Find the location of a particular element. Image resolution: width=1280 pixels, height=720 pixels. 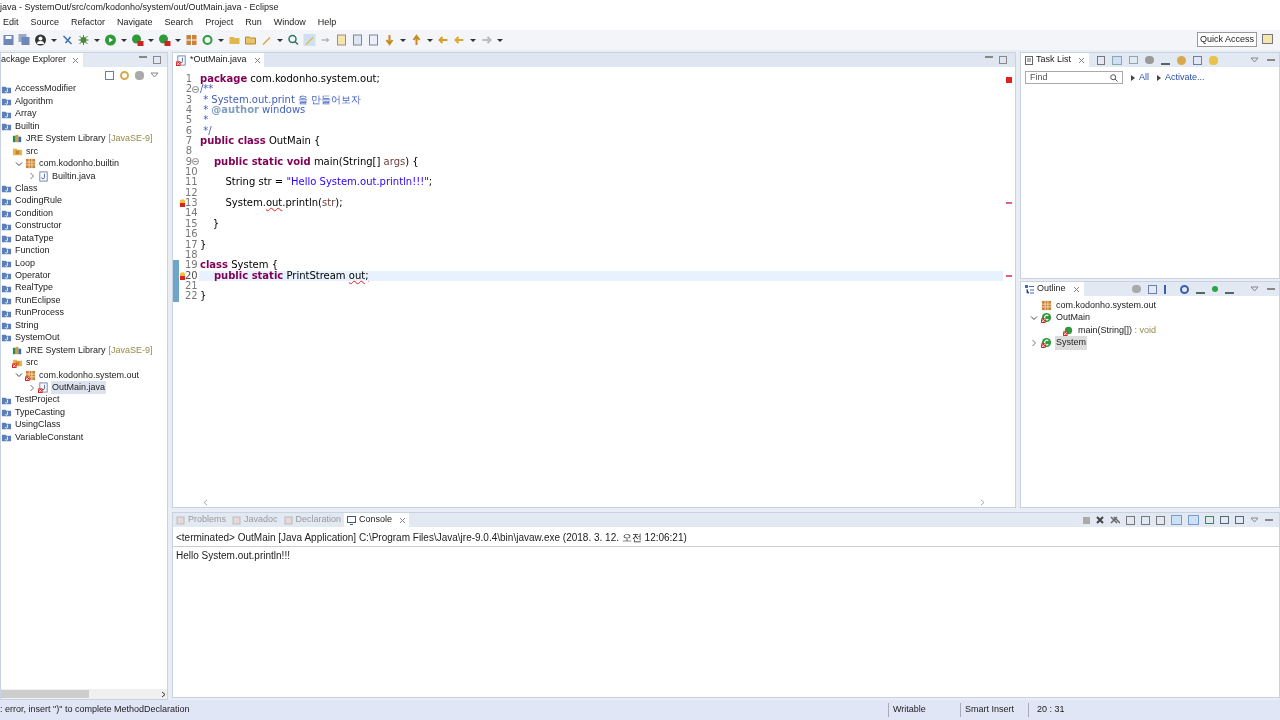

outline-item: System is located at coordinates (1071, 343).